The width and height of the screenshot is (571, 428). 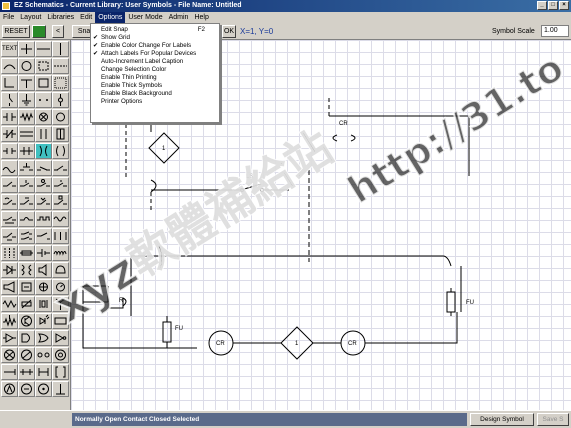 What do you see at coordinates (26, 66) in the screenshot?
I see `circle-icon` at bounding box center [26, 66].